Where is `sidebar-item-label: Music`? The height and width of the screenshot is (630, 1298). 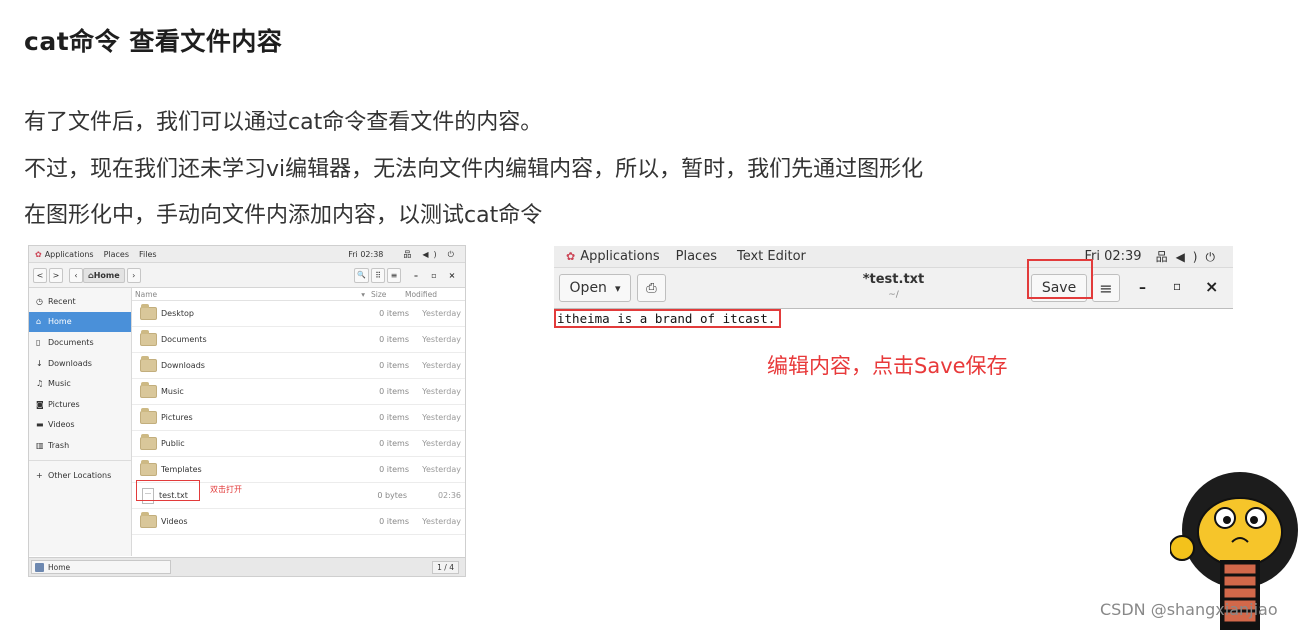 sidebar-item-label: Music is located at coordinates (59, 384).